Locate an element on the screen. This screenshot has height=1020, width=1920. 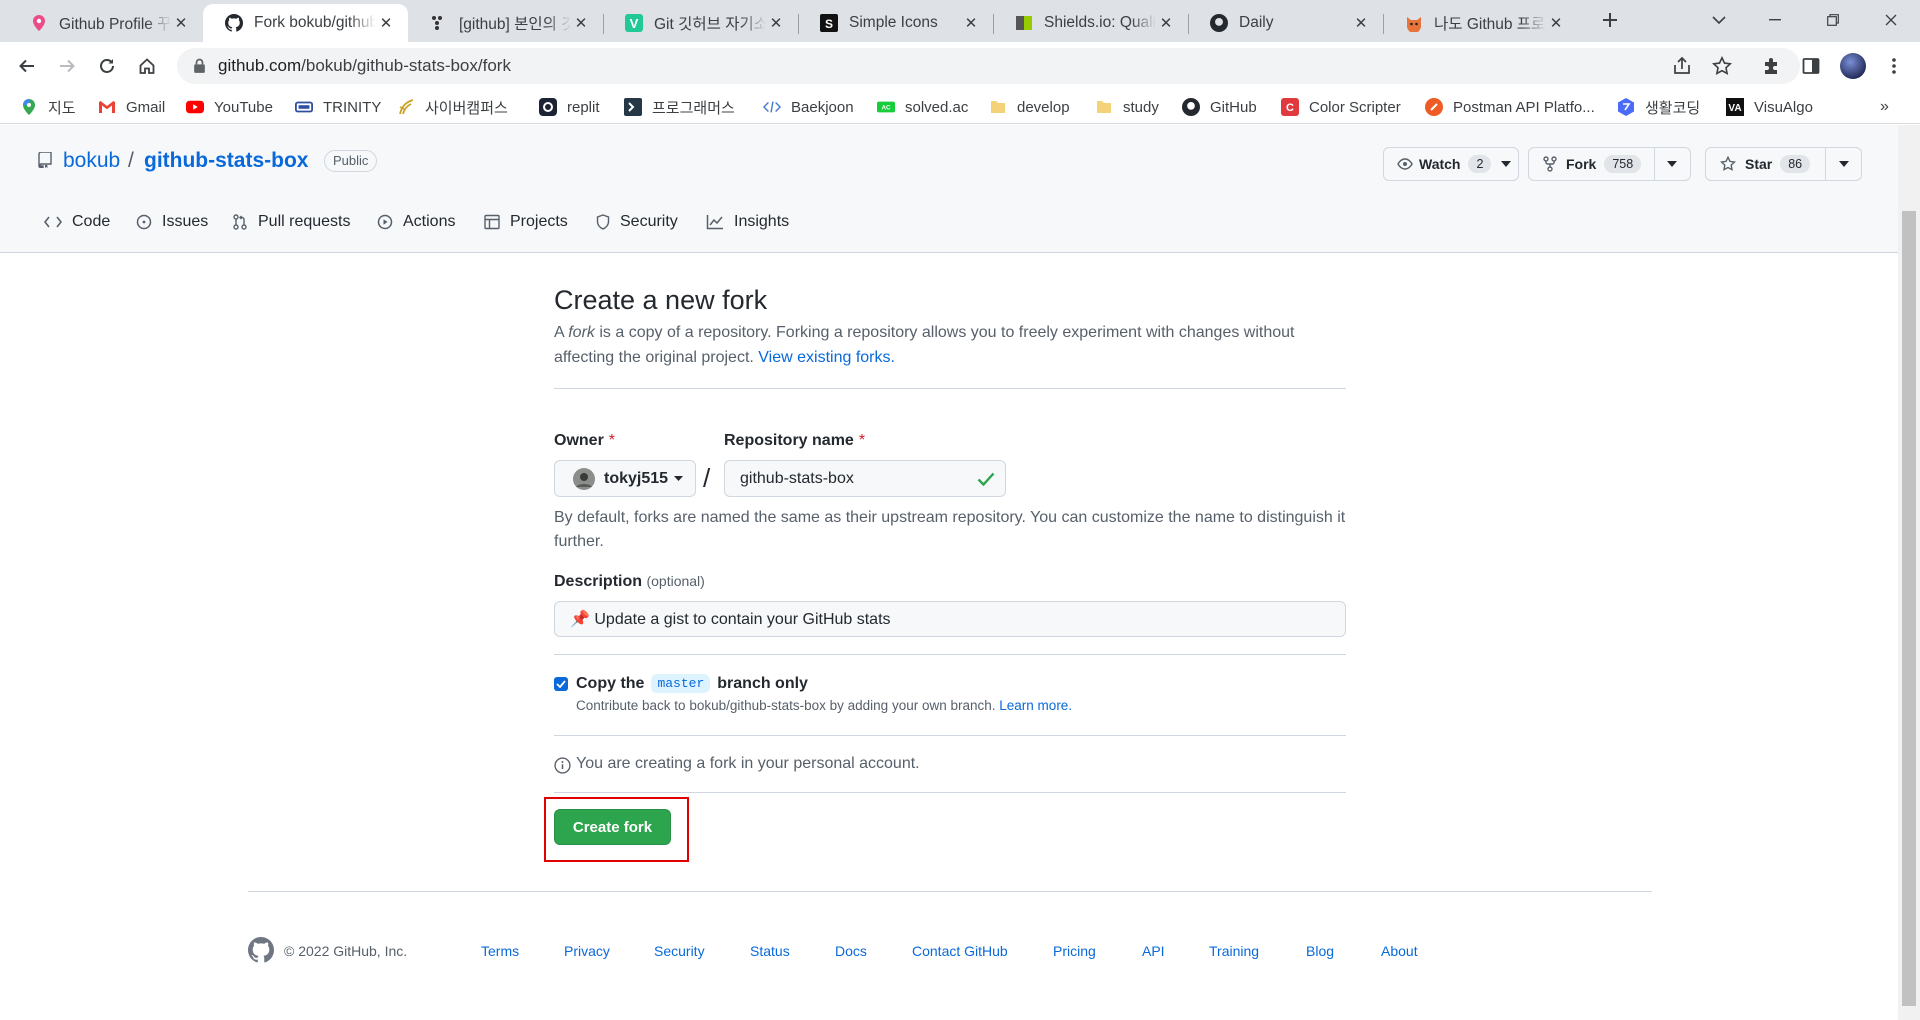
bookmark-item: C Color Scripter is located at coordinates (1341, 107).